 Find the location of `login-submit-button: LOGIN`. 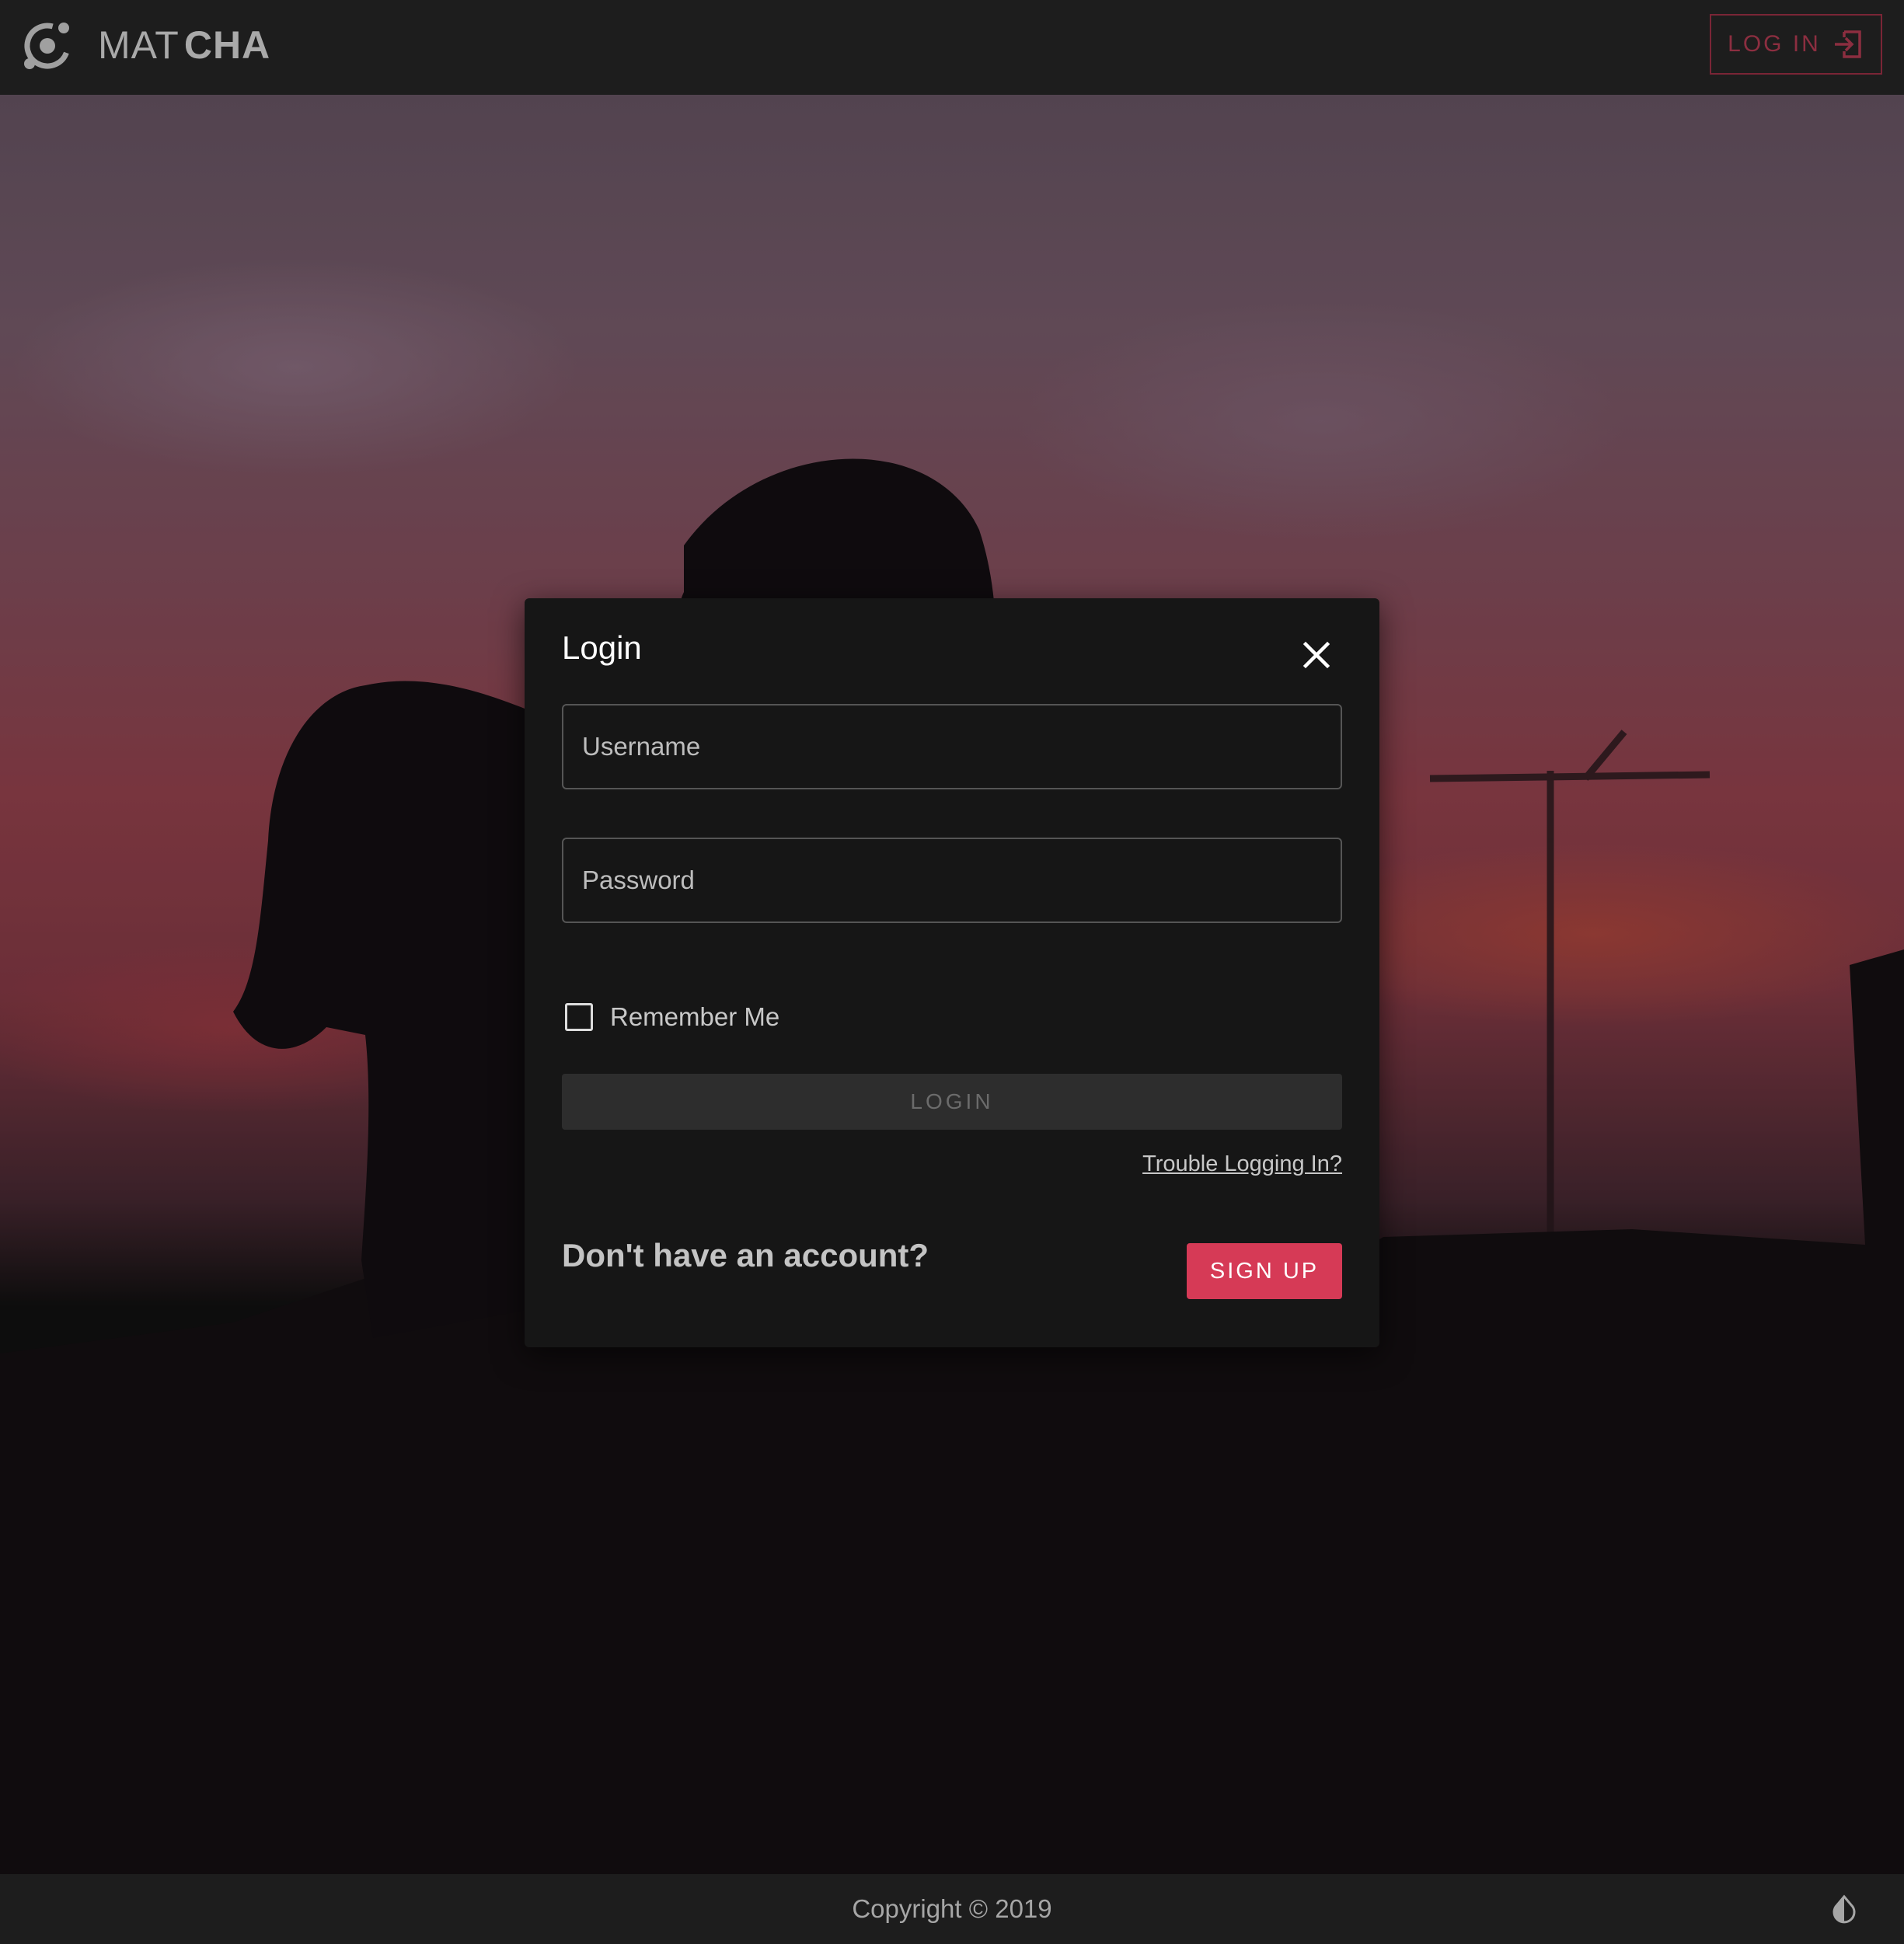

login-submit-button: LOGIN is located at coordinates (952, 1102).